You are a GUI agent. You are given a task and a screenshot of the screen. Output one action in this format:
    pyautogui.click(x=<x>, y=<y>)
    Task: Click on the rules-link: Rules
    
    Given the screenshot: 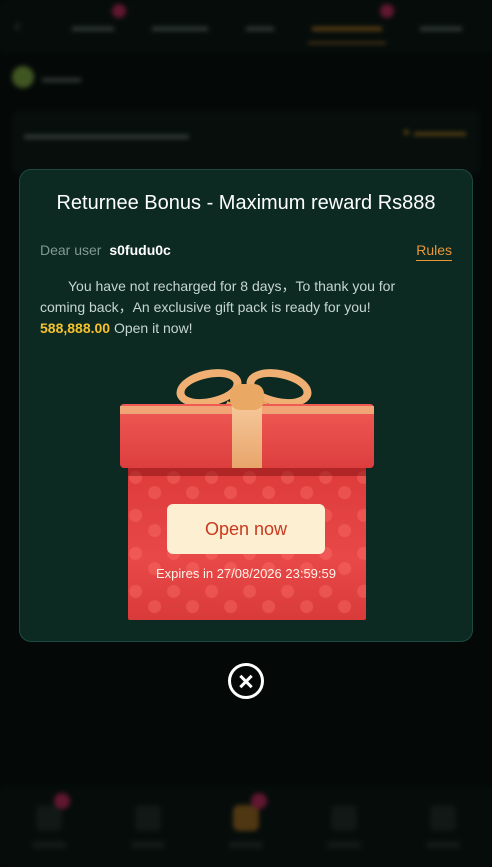 What is the action you would take?
    pyautogui.click(x=434, y=251)
    